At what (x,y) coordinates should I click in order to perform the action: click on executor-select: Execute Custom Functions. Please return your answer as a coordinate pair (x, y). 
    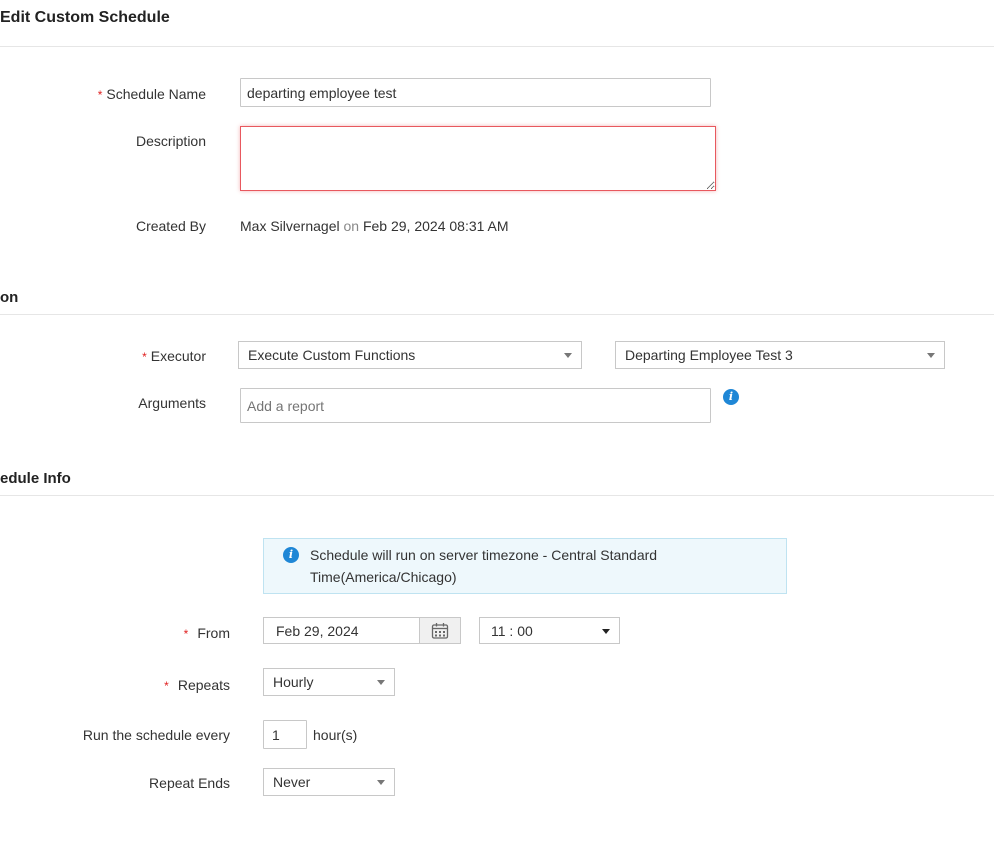
    Looking at the image, I should click on (410, 355).